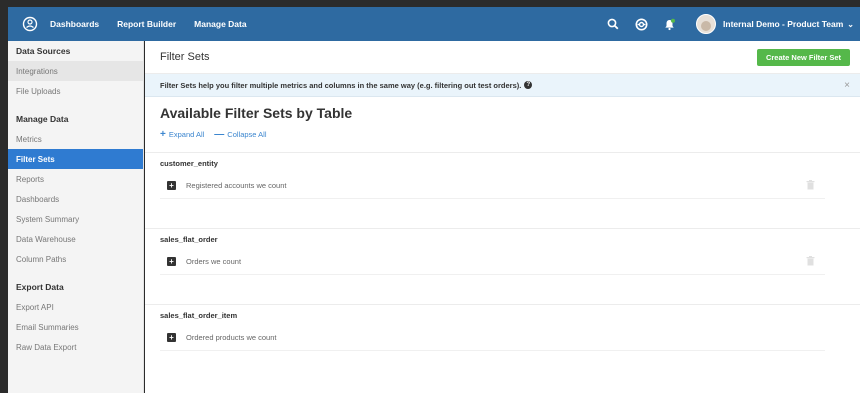 Image resolution: width=860 pixels, height=393 pixels. What do you see at coordinates (220, 24) in the screenshot?
I see `nav-manage-data: Manage Data` at bounding box center [220, 24].